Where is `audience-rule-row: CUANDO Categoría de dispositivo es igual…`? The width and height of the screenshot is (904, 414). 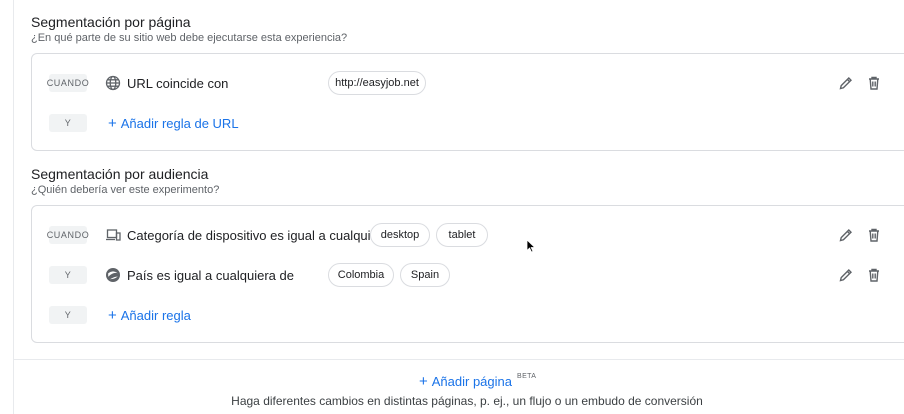 audience-rule-row: CUANDO Categoría de dispositivo es igual… is located at coordinates (468, 235).